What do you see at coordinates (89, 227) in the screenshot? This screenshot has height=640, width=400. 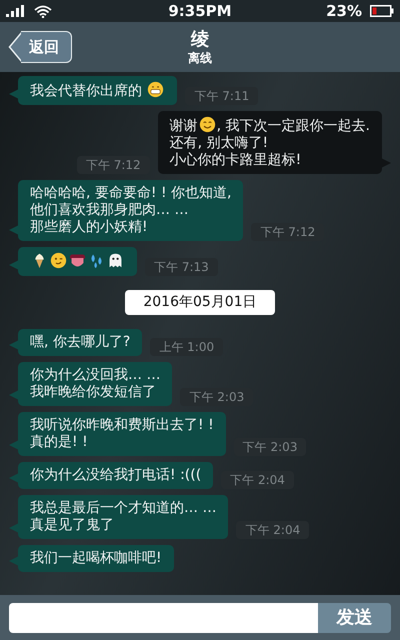 I see `message-text: 那些磨人的小妖精!` at bounding box center [89, 227].